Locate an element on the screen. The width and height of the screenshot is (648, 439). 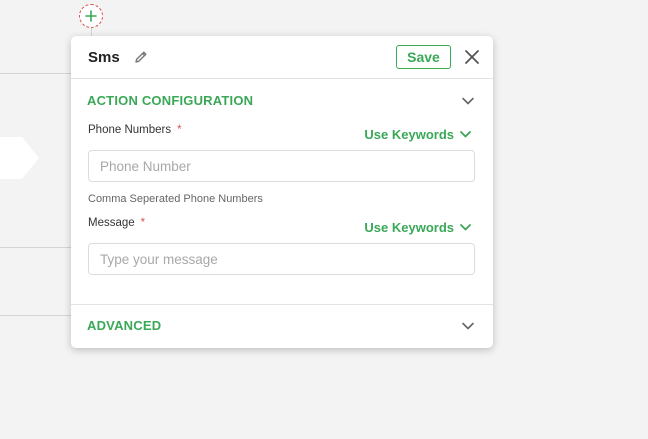
section-divider is located at coordinates (282, 304).